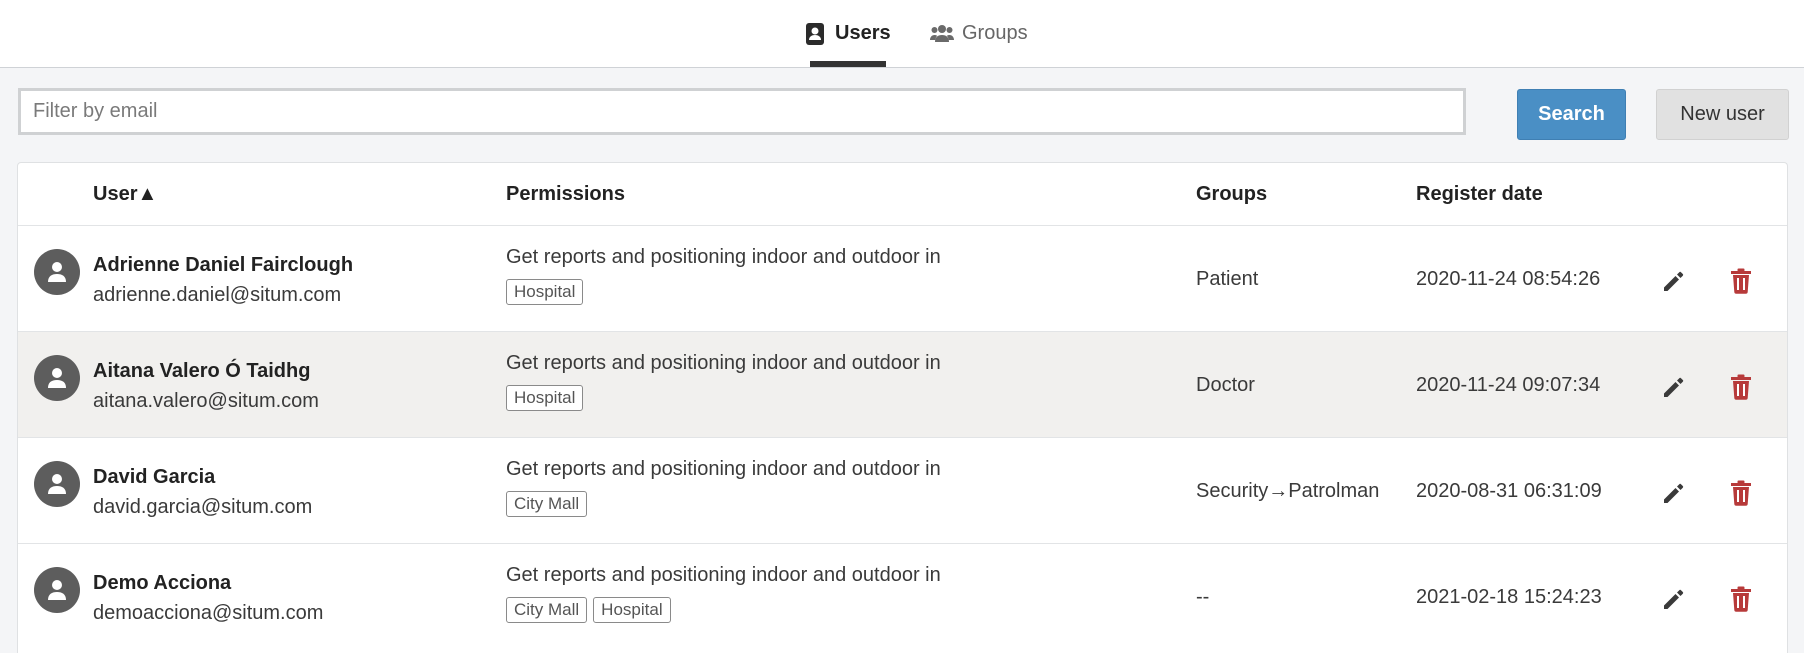 The height and width of the screenshot is (653, 1804). What do you see at coordinates (902, 194) in the screenshot?
I see `table-header: User▲ Permissions Groups Register date` at bounding box center [902, 194].